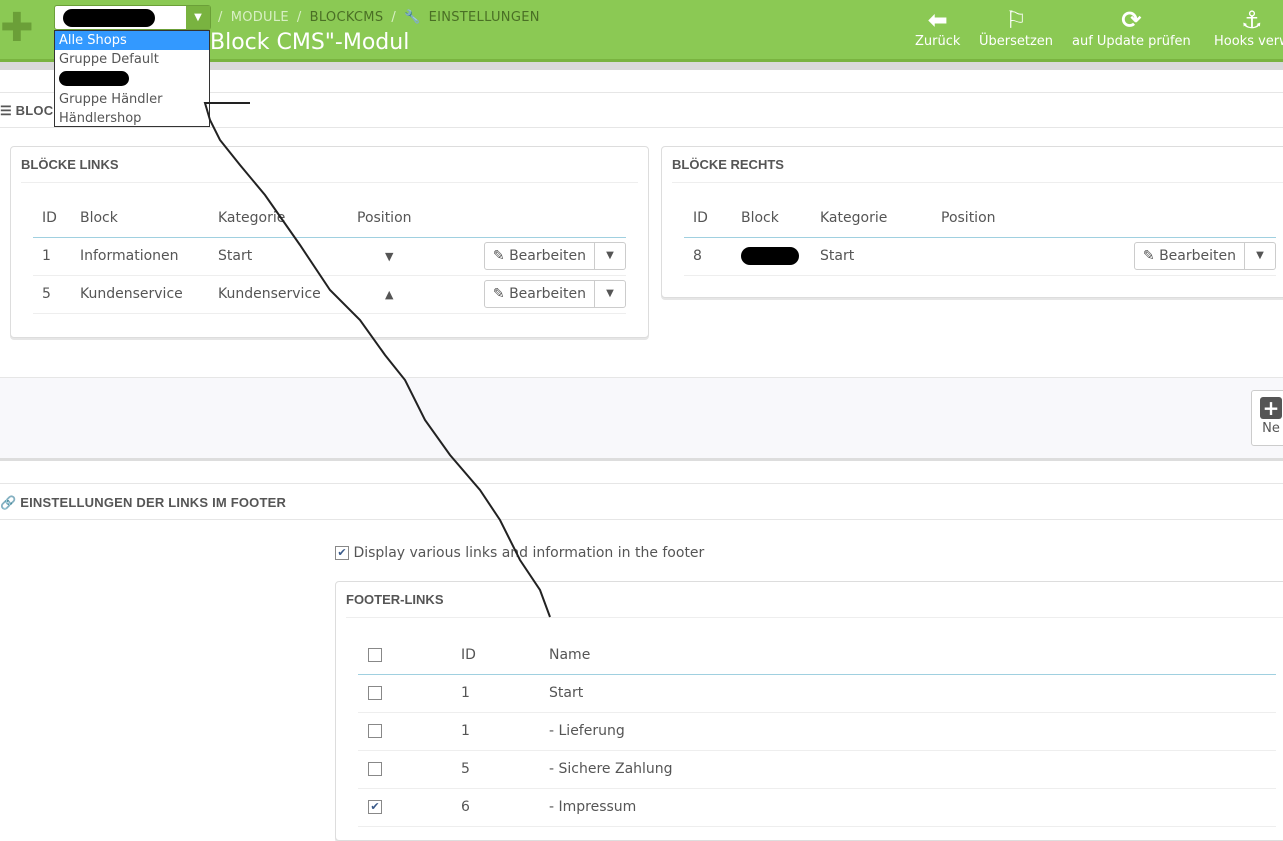 This screenshot has width=1283, height=841. Describe the element at coordinates (395, 599) in the screenshot. I see `footer-links-title: FOOTER-LINKS` at that location.